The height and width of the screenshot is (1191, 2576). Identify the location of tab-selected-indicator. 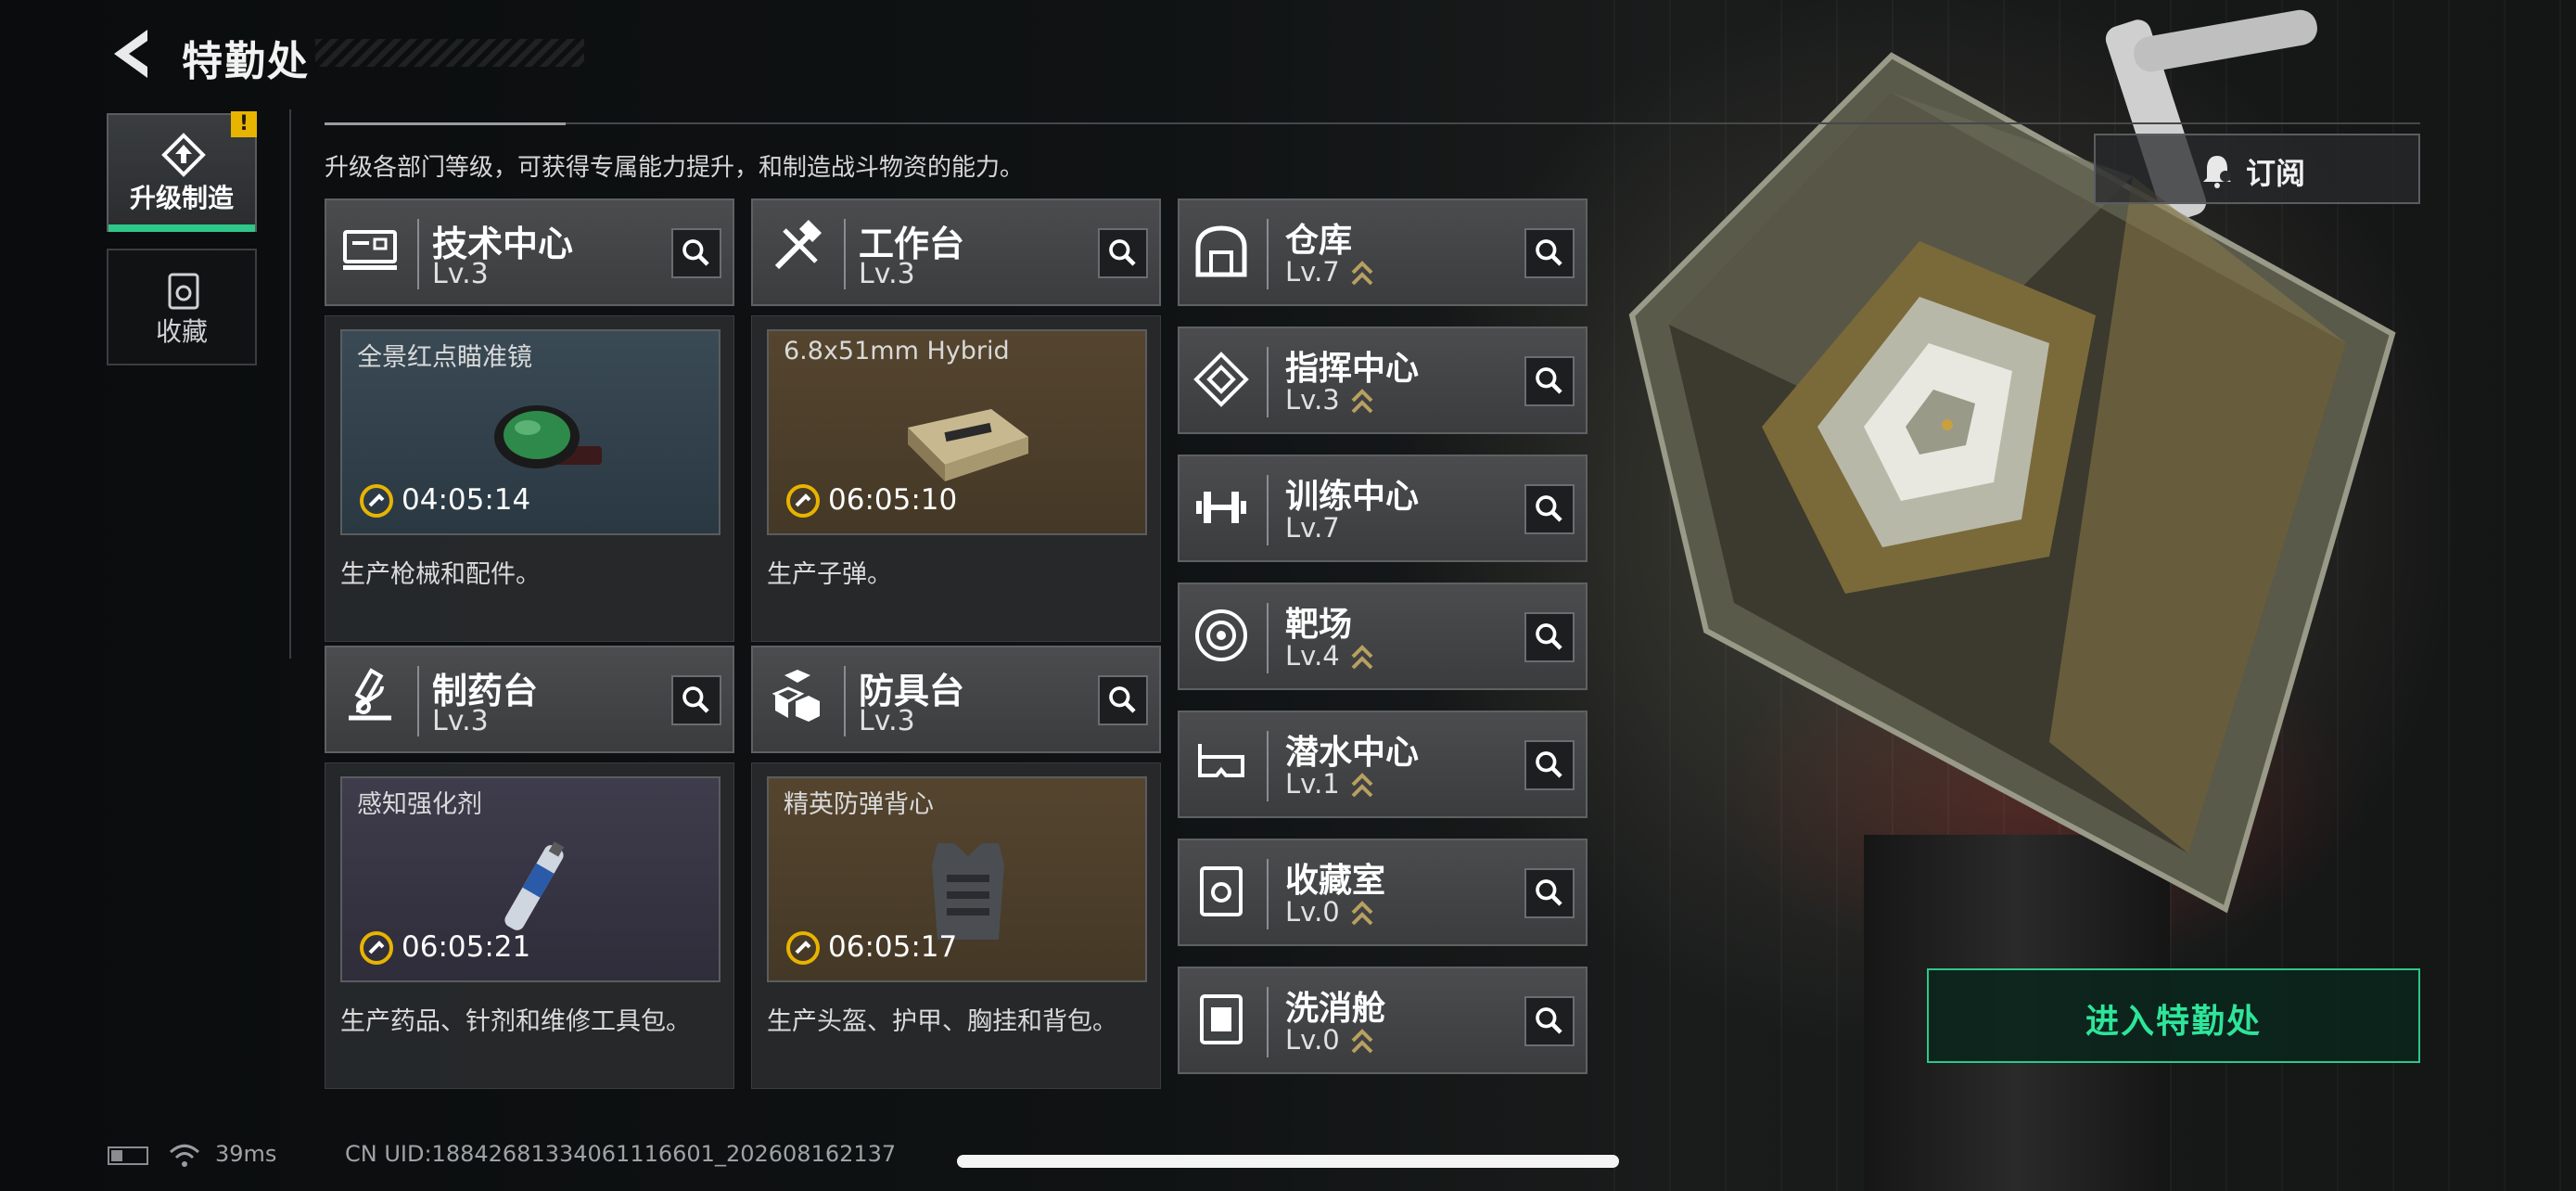
(181, 228).